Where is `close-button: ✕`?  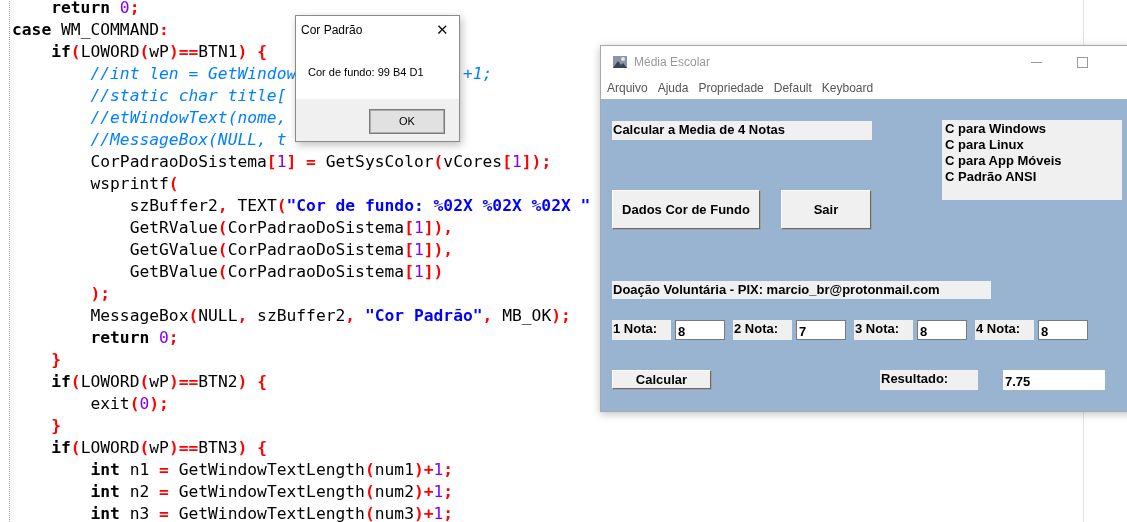
close-button: ✕ is located at coordinates (442, 29).